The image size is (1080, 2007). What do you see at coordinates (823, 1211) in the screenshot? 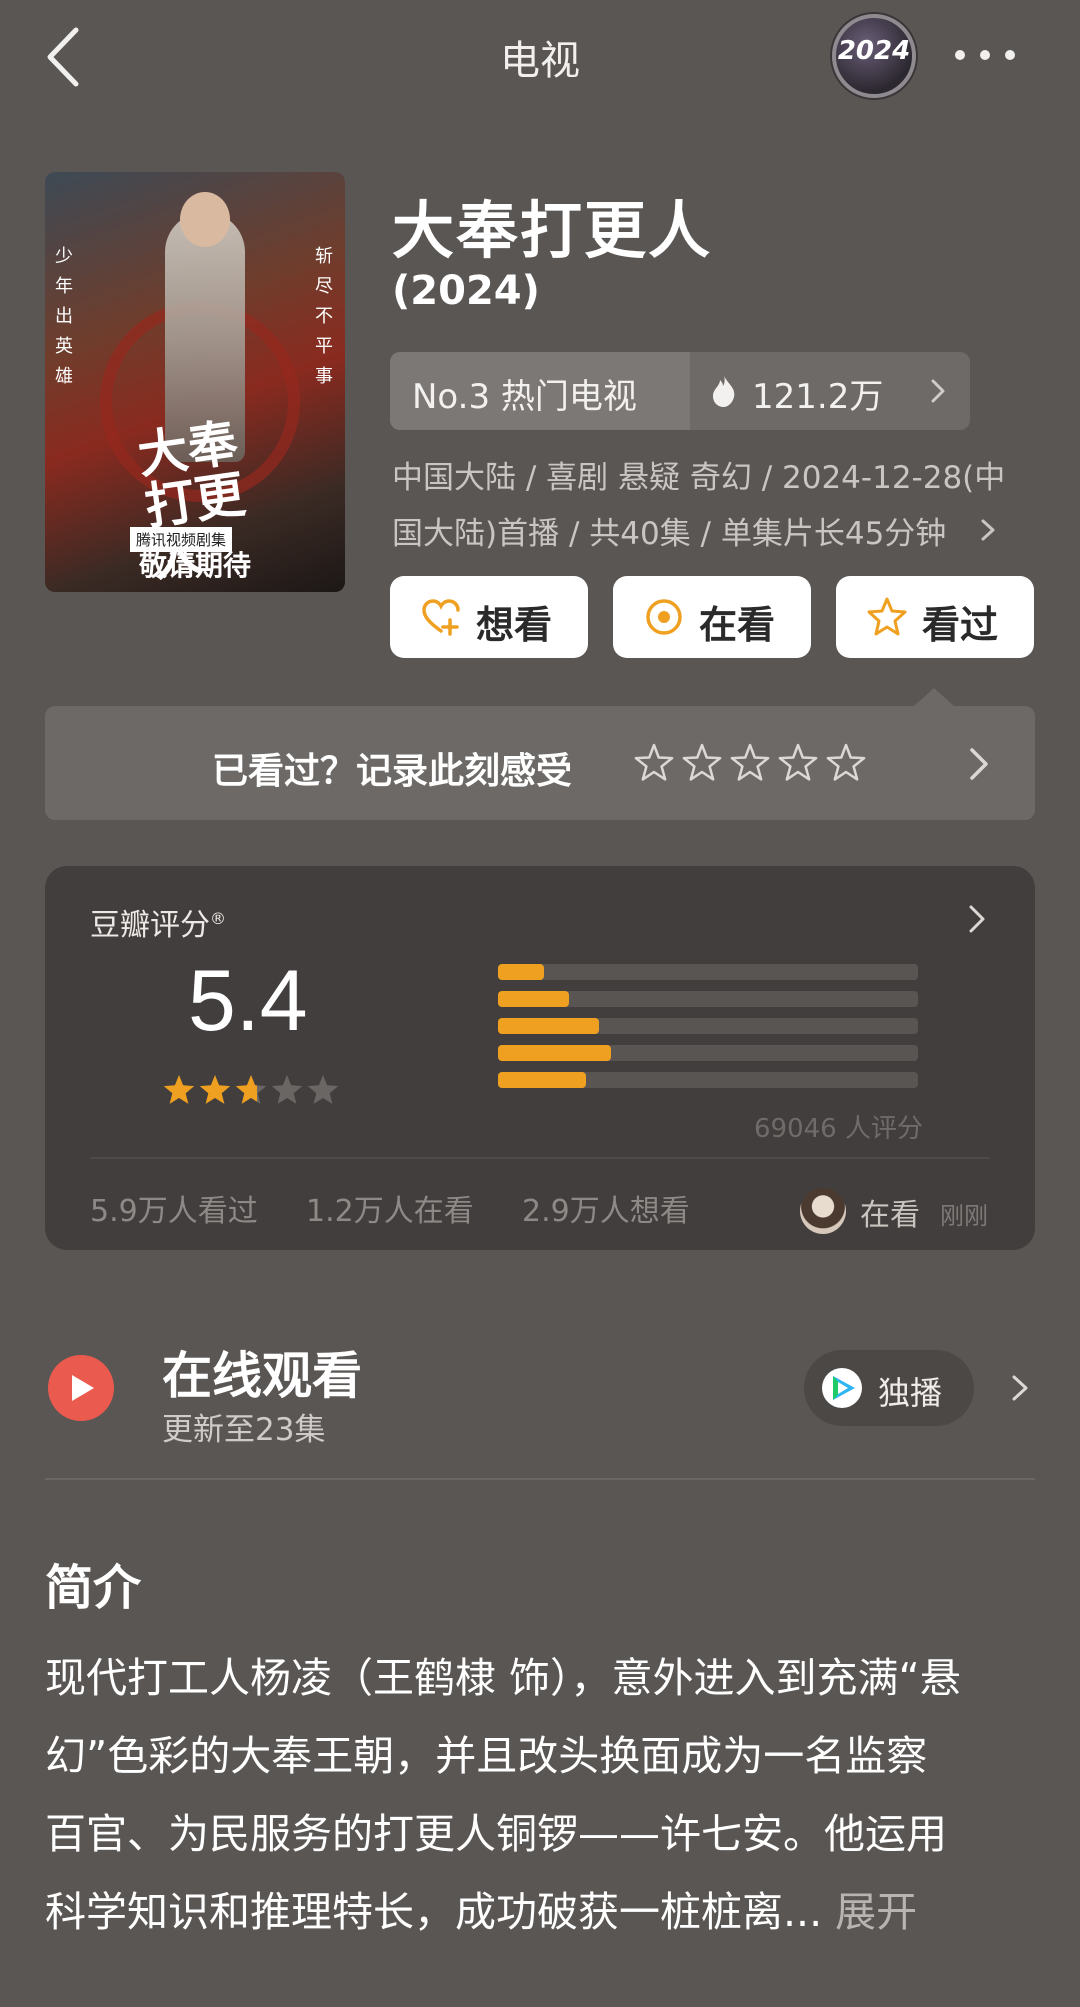
I see `friend-avatar` at bounding box center [823, 1211].